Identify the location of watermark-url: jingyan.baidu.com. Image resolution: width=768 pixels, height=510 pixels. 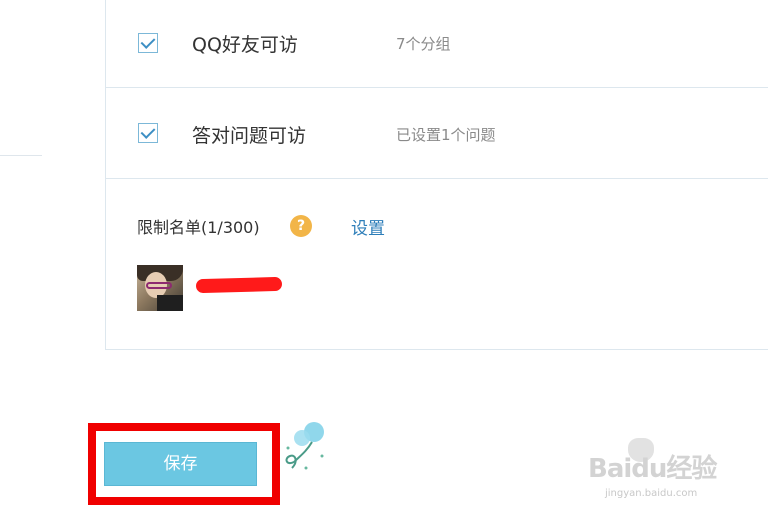
(651, 493).